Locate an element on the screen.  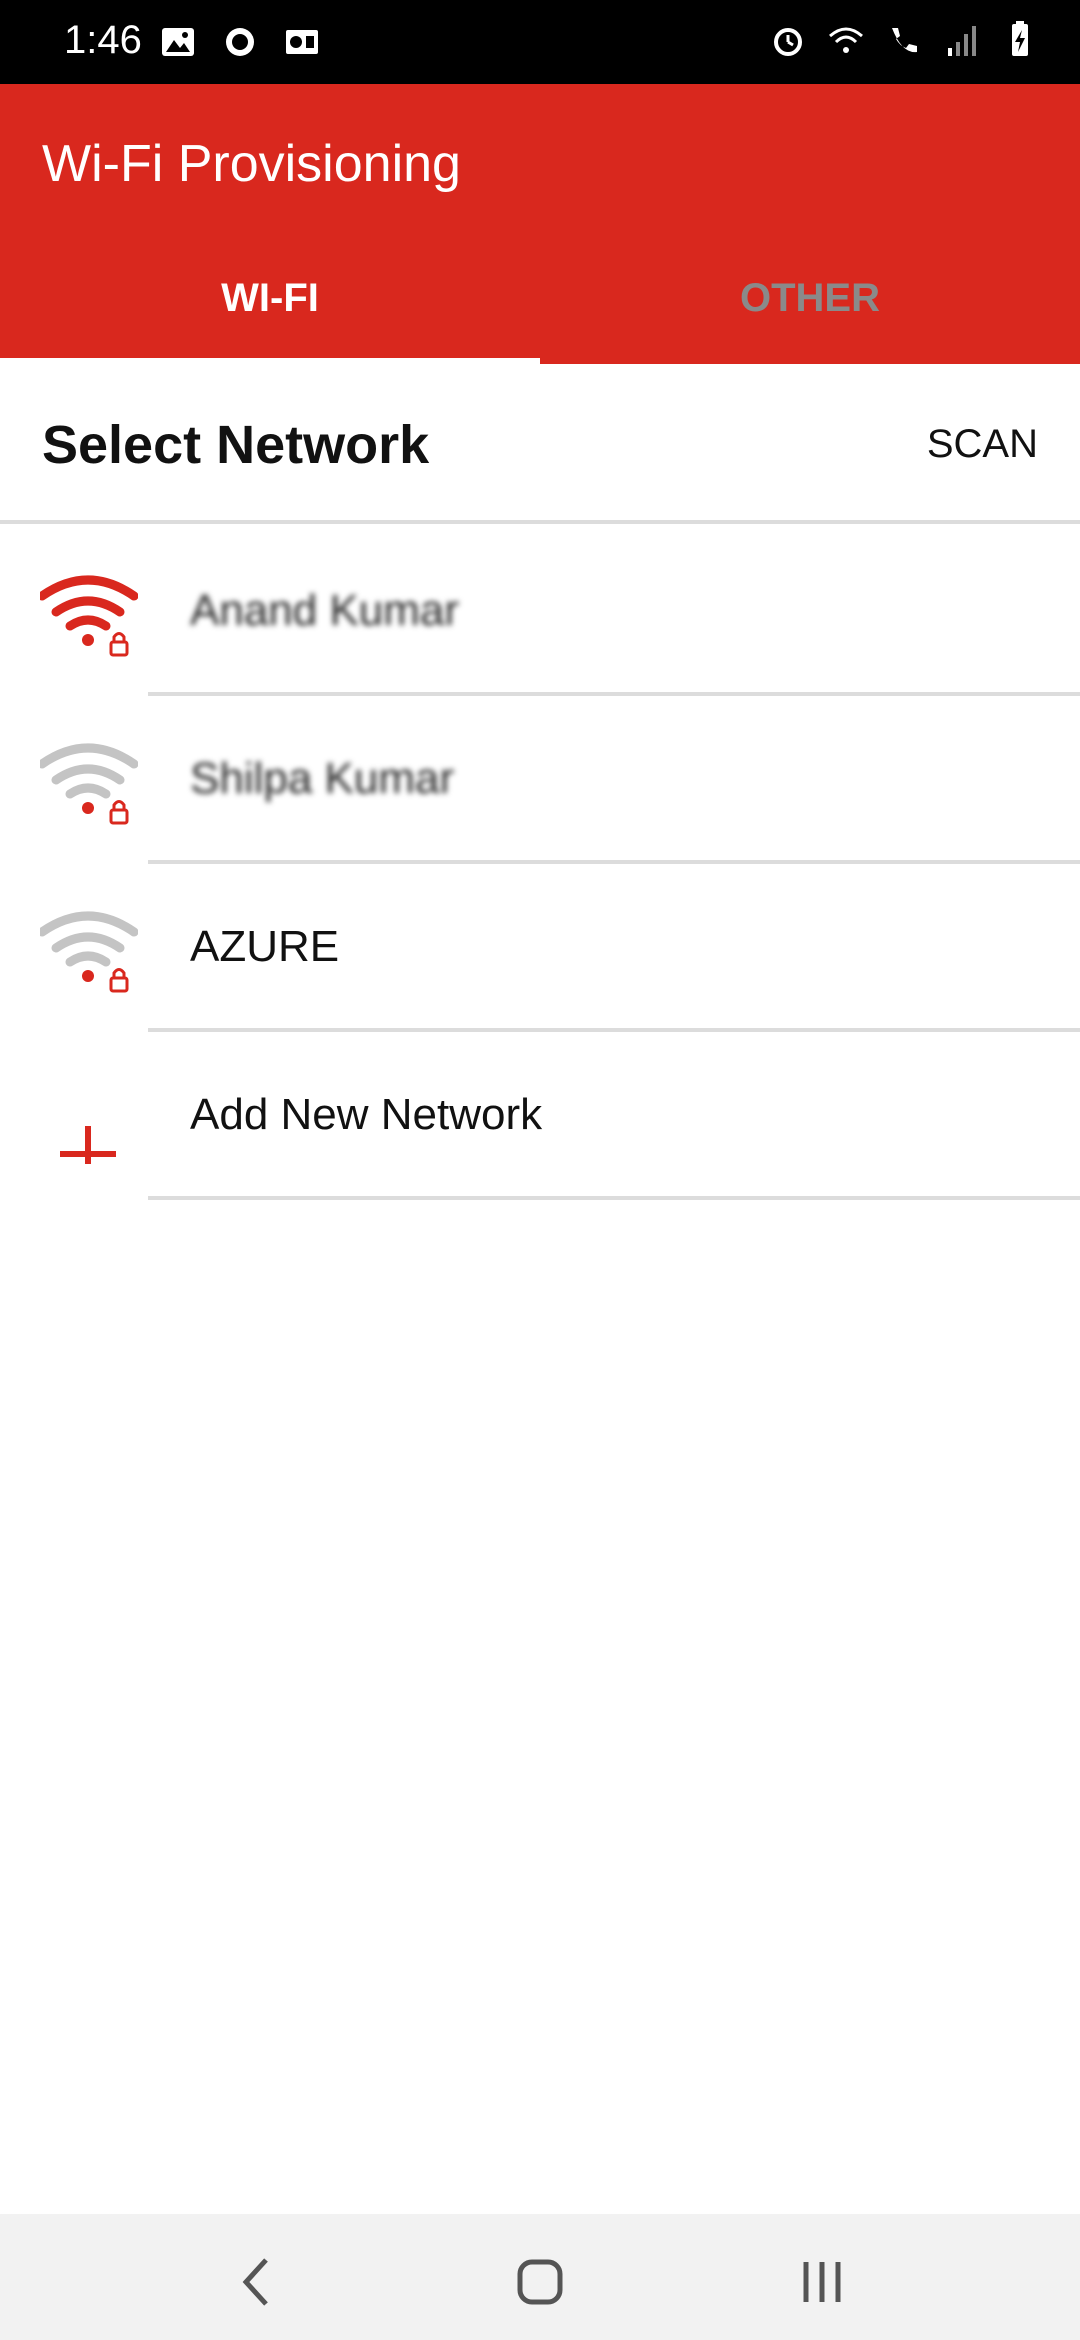
tab-other-label: OTHER is located at coordinates (810, 298).